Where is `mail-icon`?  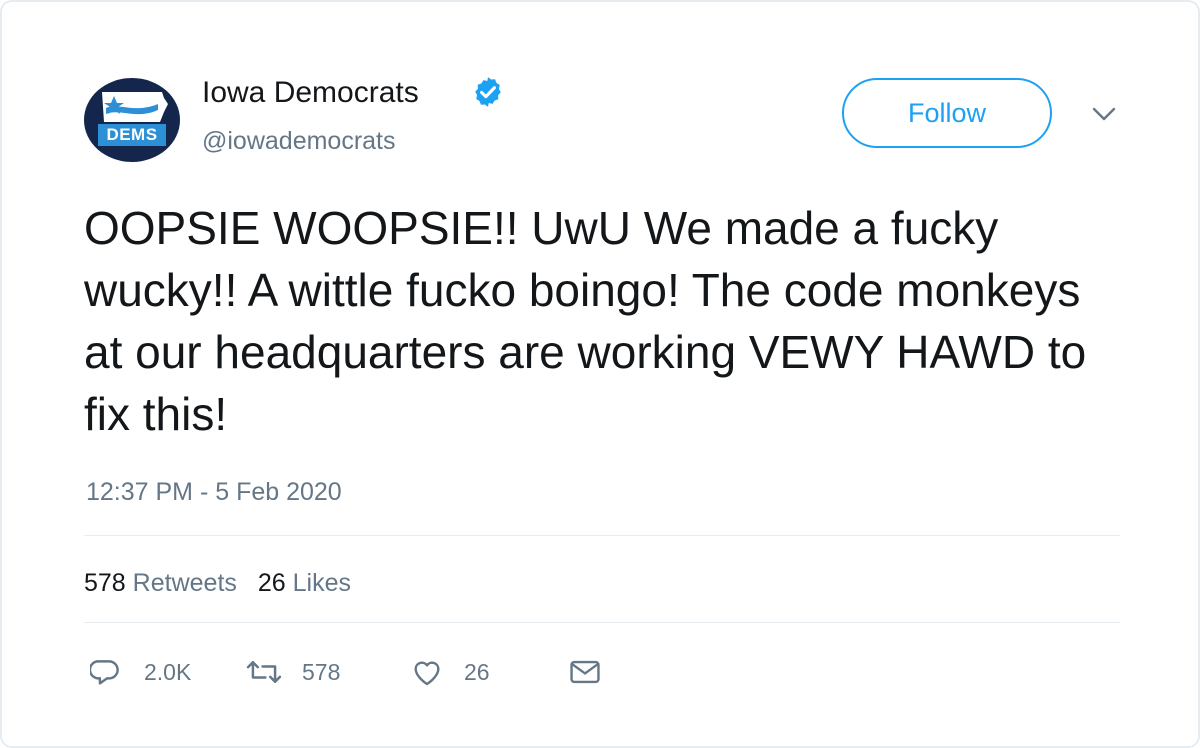 mail-icon is located at coordinates (585, 672).